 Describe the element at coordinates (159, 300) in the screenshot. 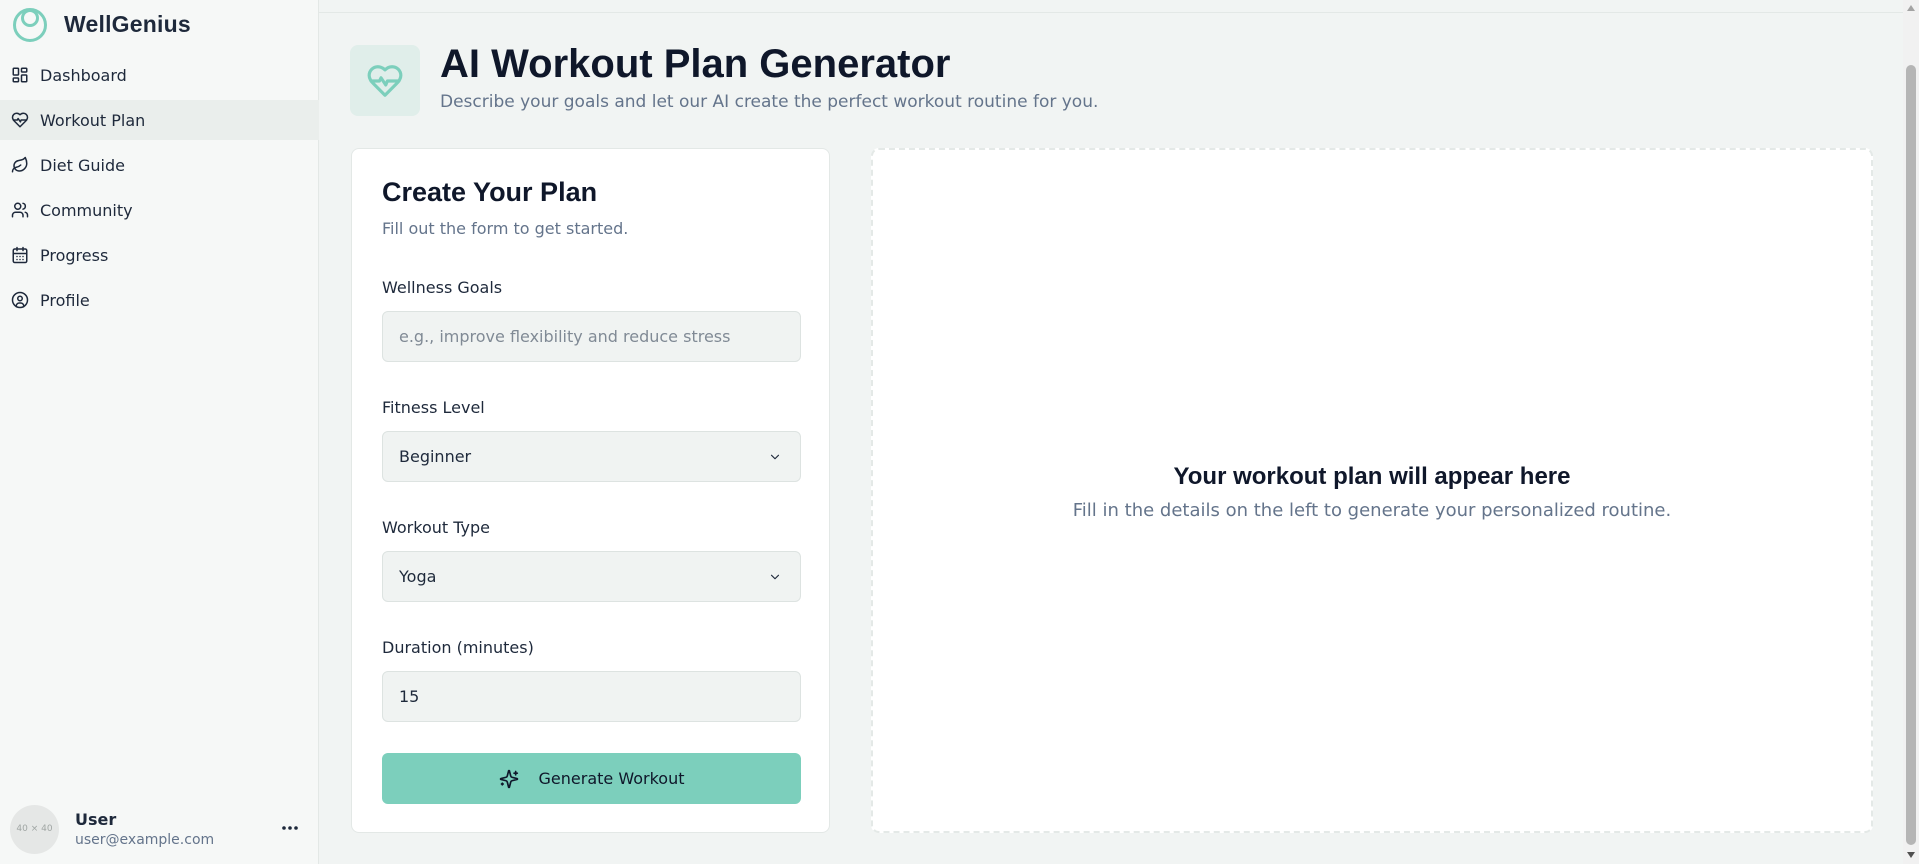

I see `sidebar-item-profile: Profile` at that location.